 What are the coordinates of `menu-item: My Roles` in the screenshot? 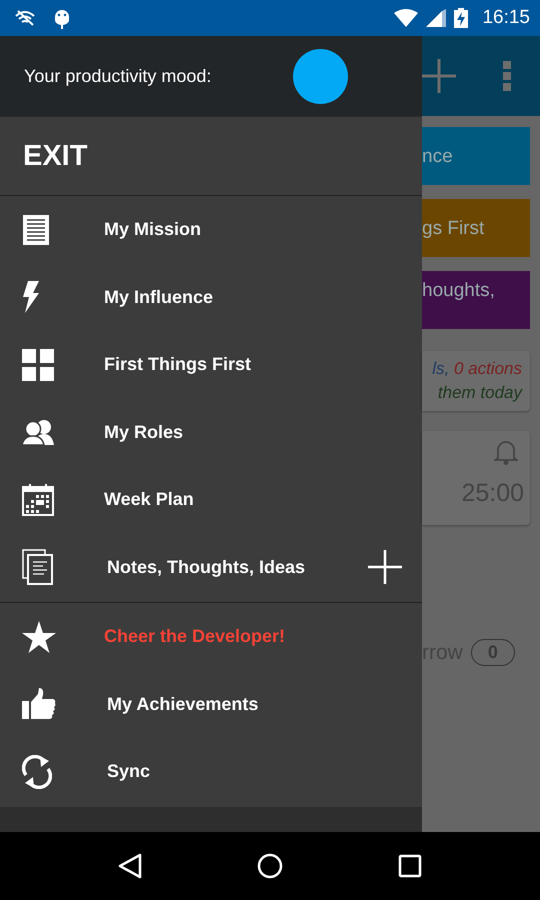 It's located at (144, 432).